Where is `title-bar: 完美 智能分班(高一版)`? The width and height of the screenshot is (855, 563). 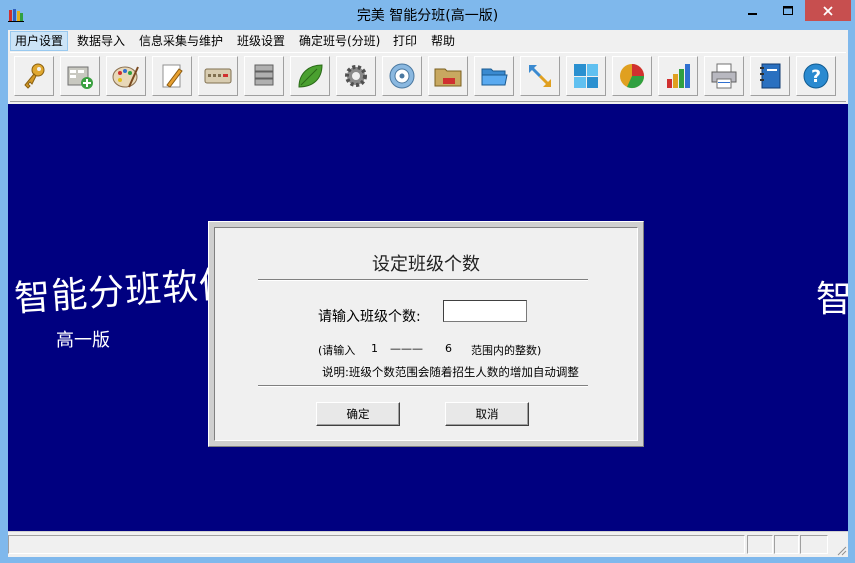 title-bar: 完美 智能分班(高一版) is located at coordinates (427, 15).